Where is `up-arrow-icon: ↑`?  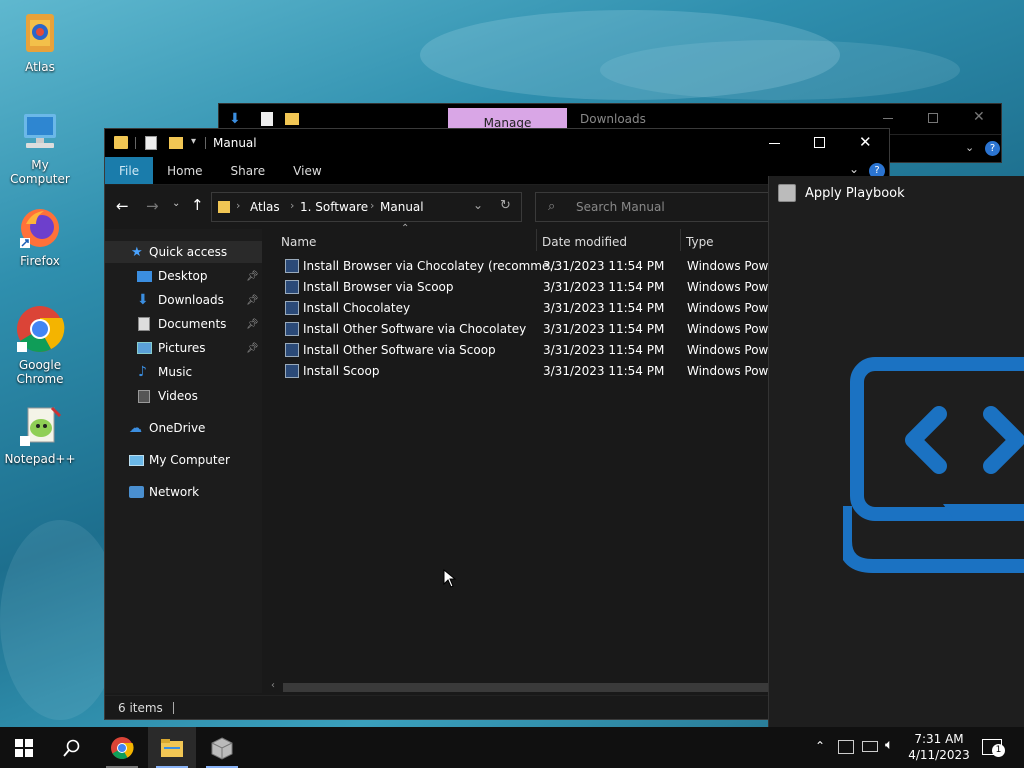 up-arrow-icon: ↑ is located at coordinates (197, 205).